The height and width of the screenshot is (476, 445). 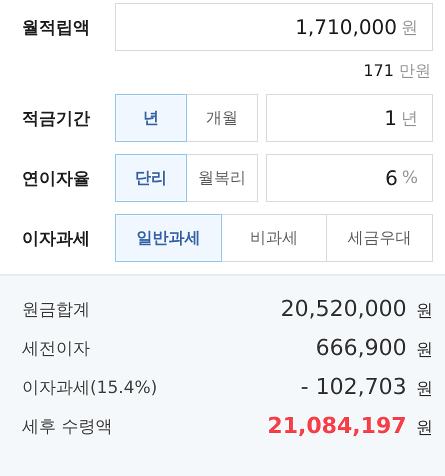 I want to click on result-value: 21,084,197 원, so click(x=350, y=426).